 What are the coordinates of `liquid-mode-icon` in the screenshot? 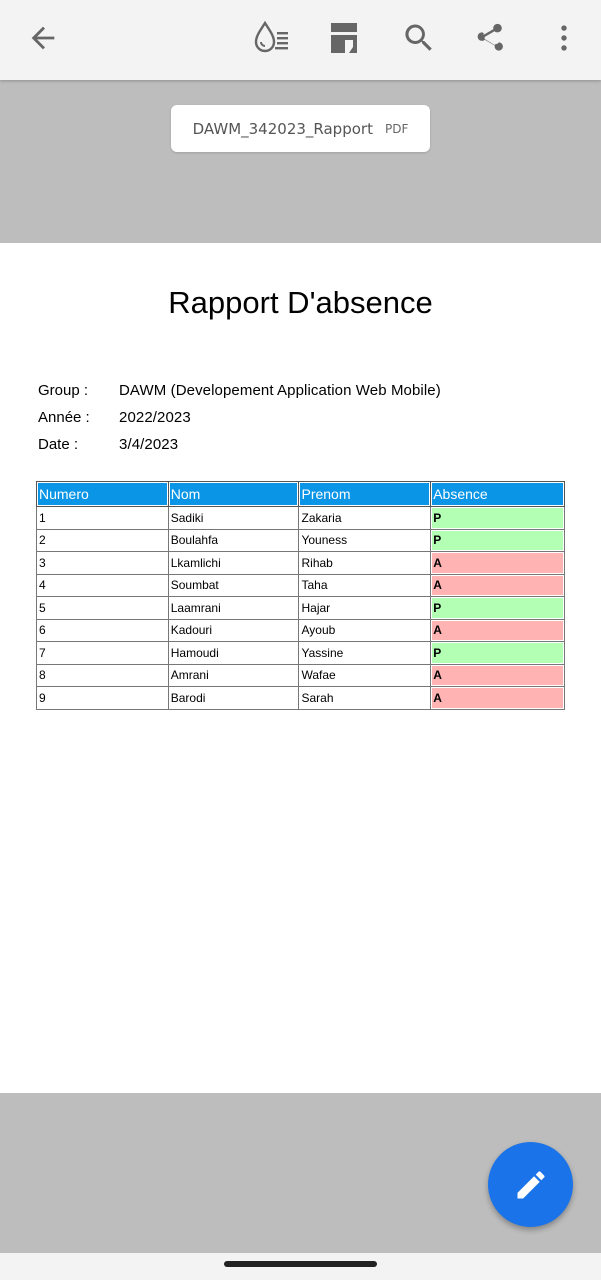 It's located at (271, 38).